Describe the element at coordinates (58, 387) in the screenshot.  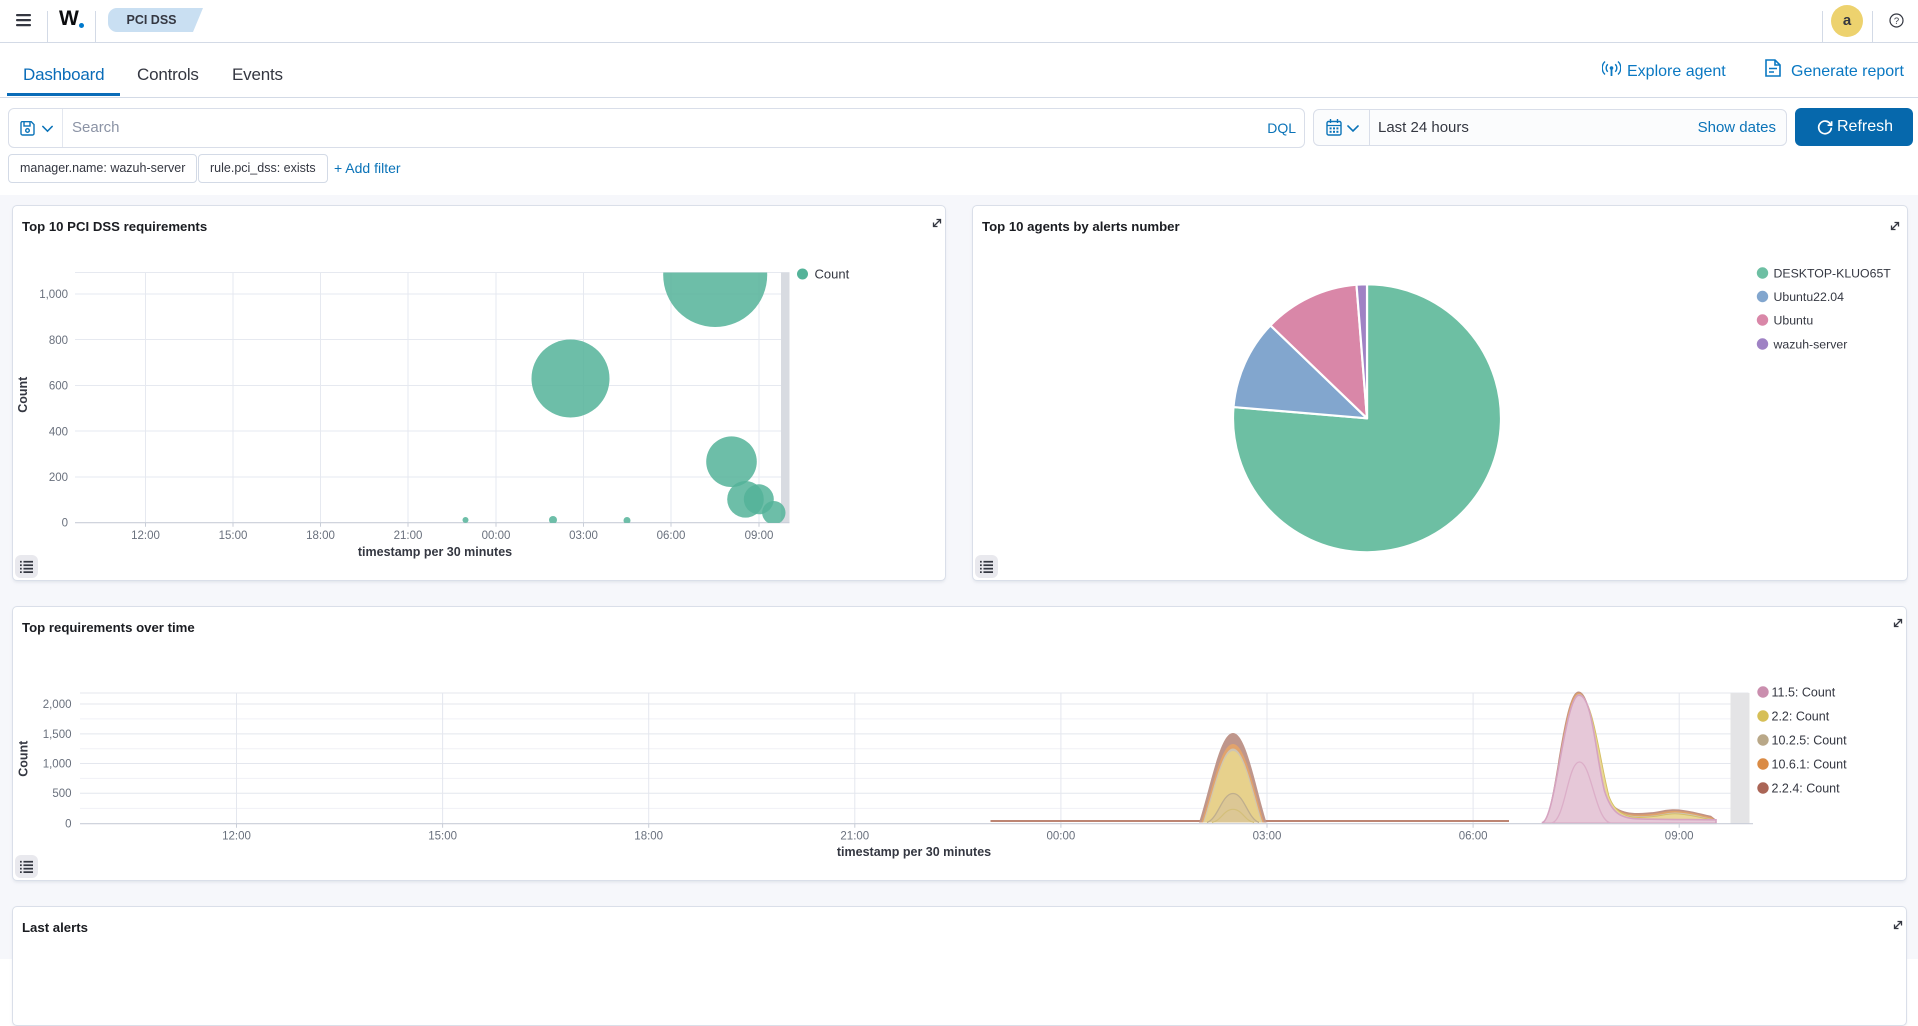
I see `svg-text: 600` at that location.